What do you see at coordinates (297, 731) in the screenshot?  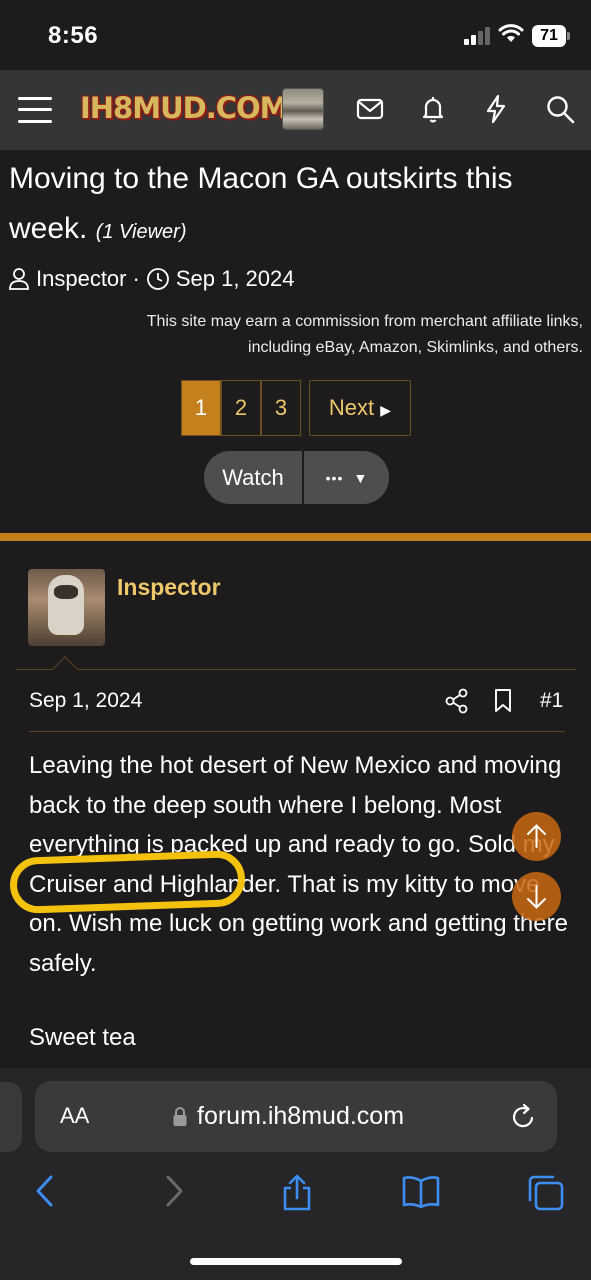 I see `post-body-divider` at bounding box center [297, 731].